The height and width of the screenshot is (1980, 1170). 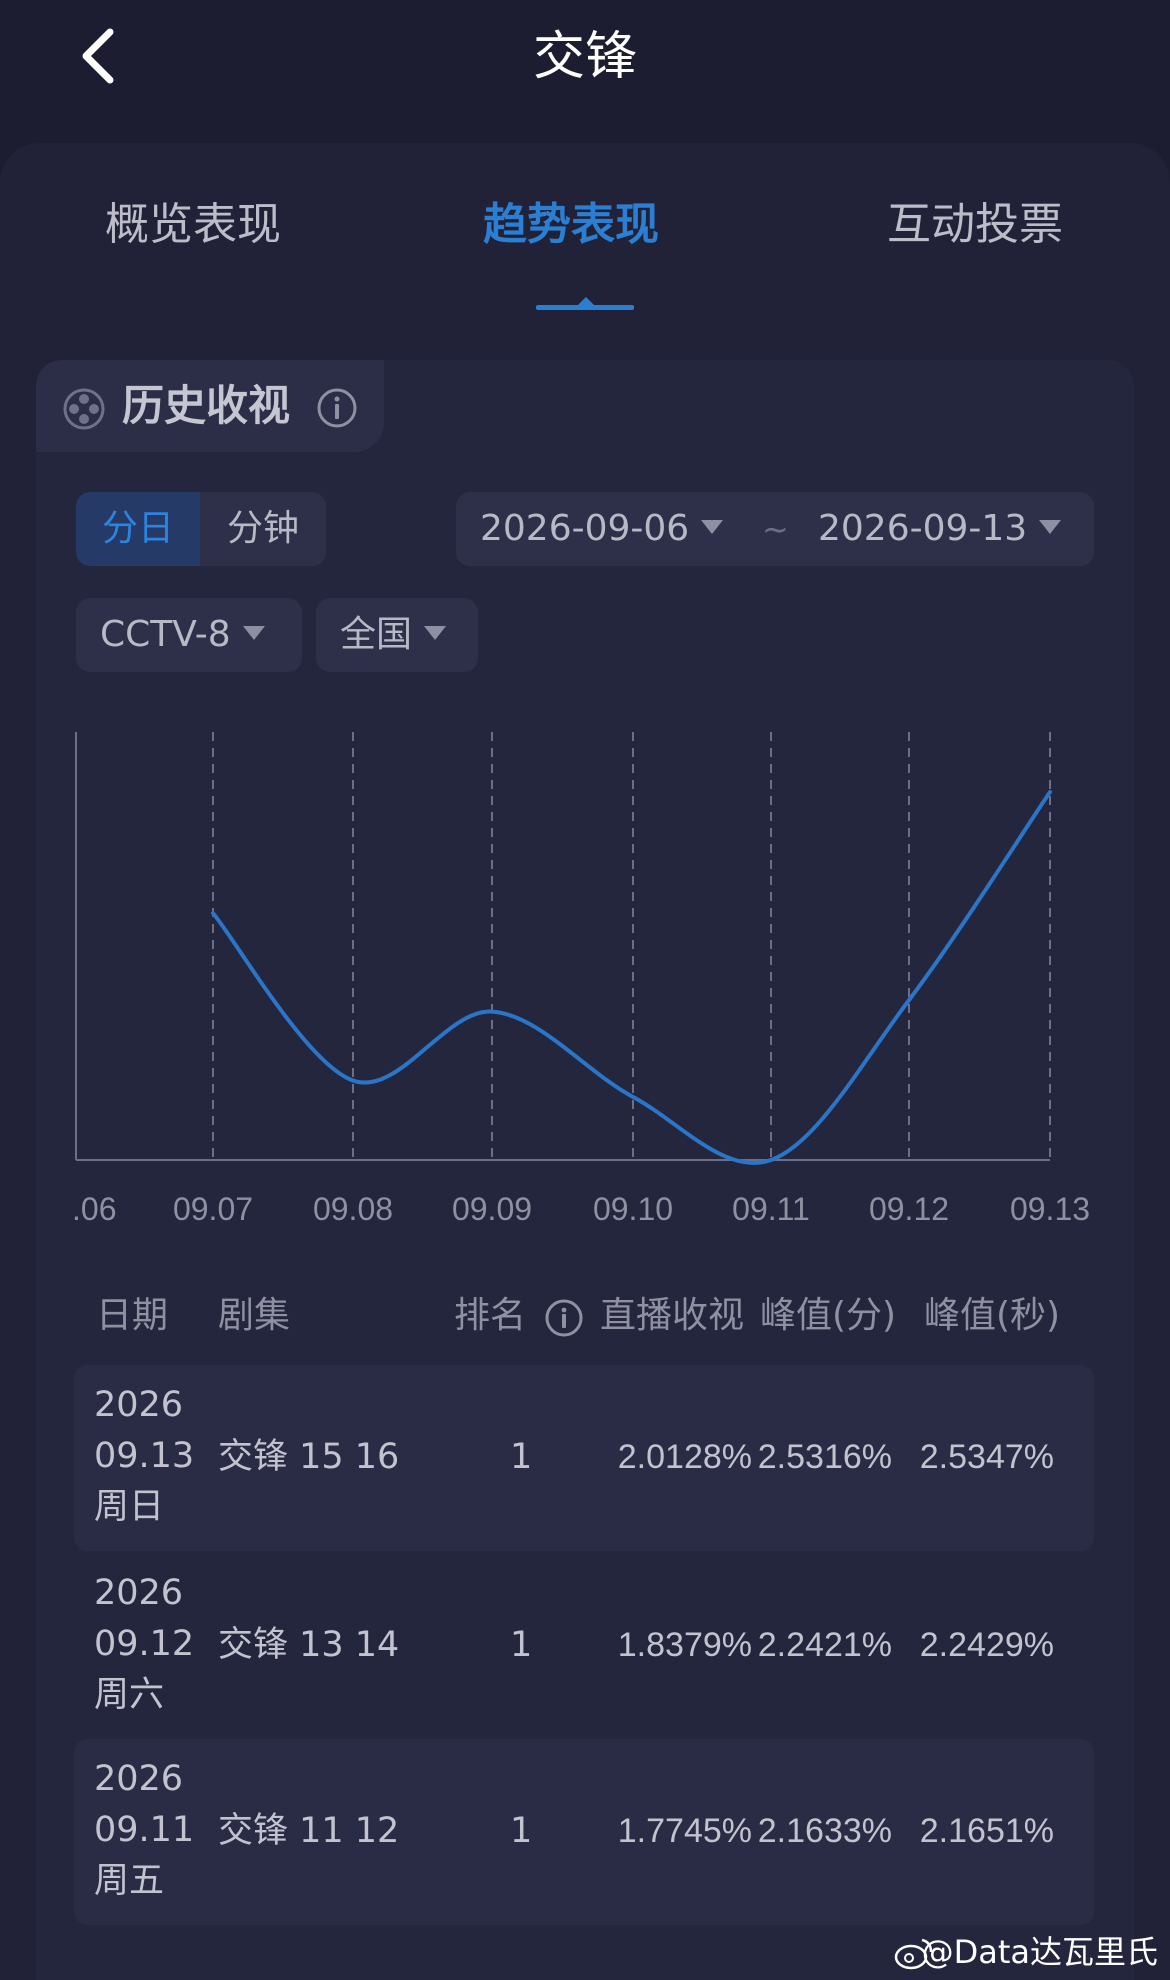 What do you see at coordinates (986, 1645) in the screenshot?
I see `row-peak-second: 2.2429%` at bounding box center [986, 1645].